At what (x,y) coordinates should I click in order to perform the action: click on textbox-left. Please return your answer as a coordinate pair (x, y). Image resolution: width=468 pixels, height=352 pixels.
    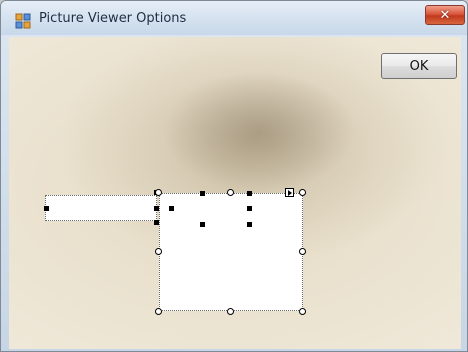
    Looking at the image, I should click on (101, 208).